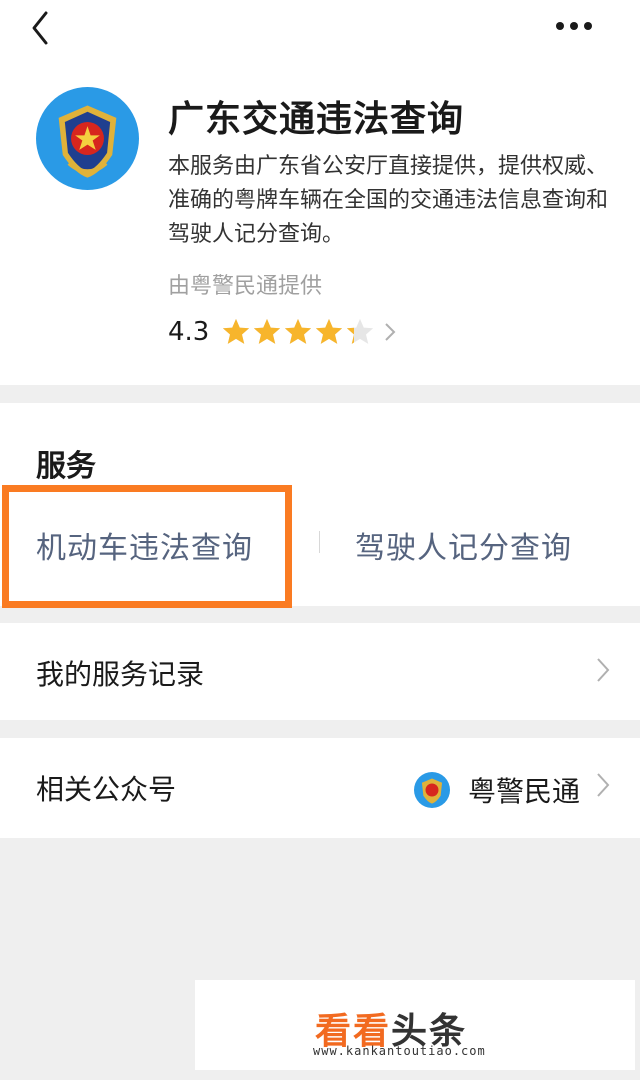 This screenshot has height=1080, width=640. I want to click on account-info: 粤警民通, so click(496, 790).